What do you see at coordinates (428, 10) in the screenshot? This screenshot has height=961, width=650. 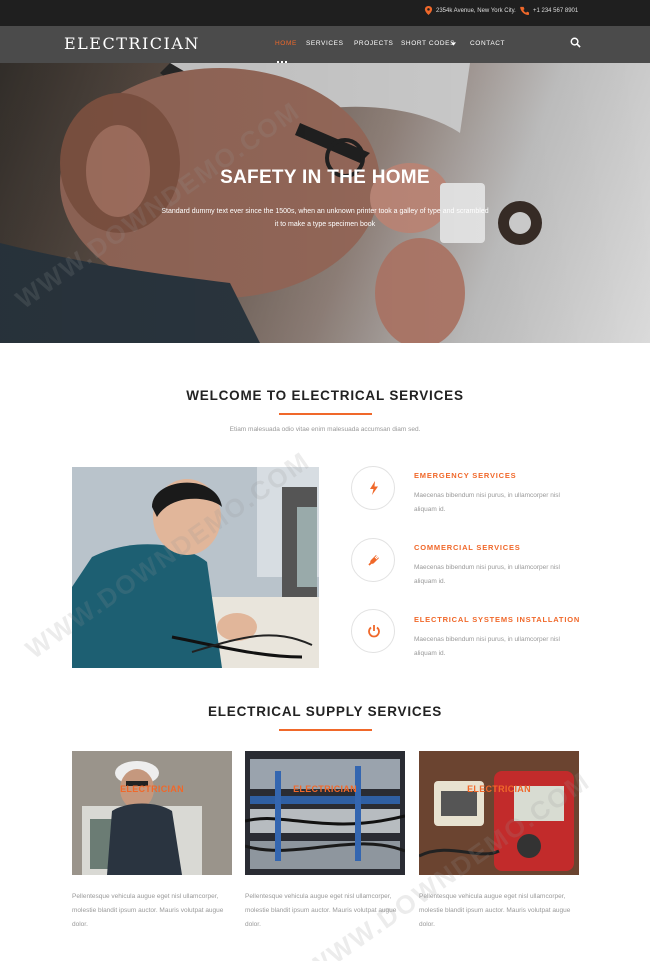 I see `location-pin-icon` at bounding box center [428, 10].